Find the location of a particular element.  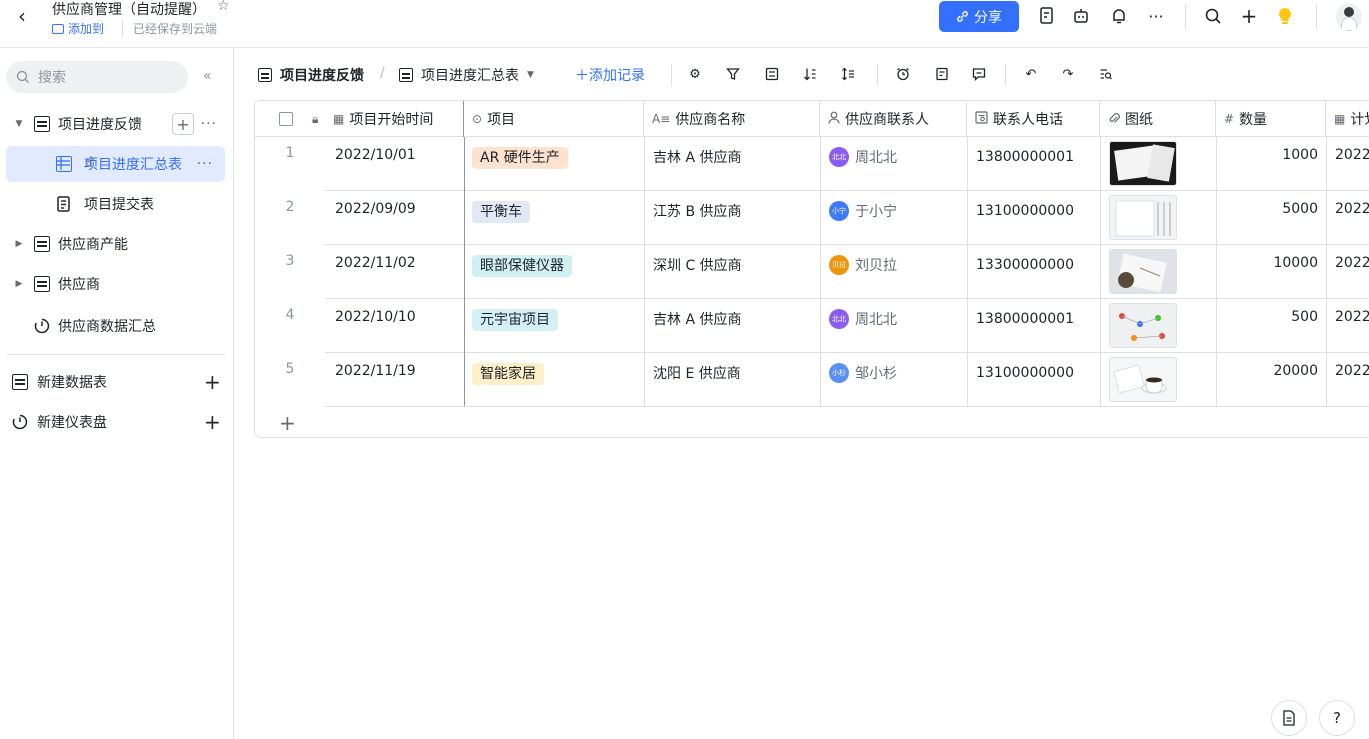

cell-supplier-name: 深圳 C 供应商 is located at coordinates (732, 272).